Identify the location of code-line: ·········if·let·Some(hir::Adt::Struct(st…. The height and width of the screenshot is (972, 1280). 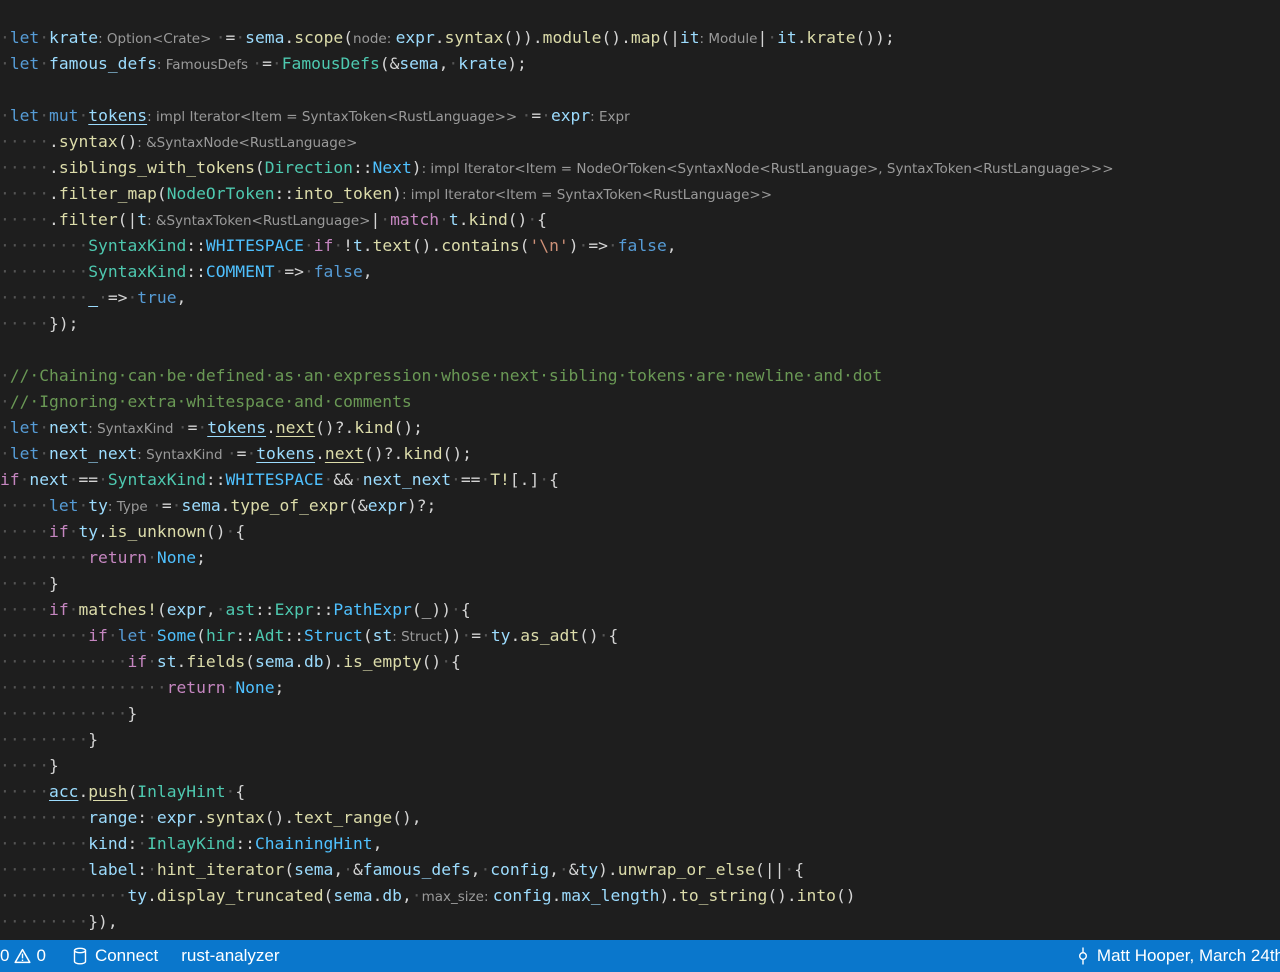
(640, 636).